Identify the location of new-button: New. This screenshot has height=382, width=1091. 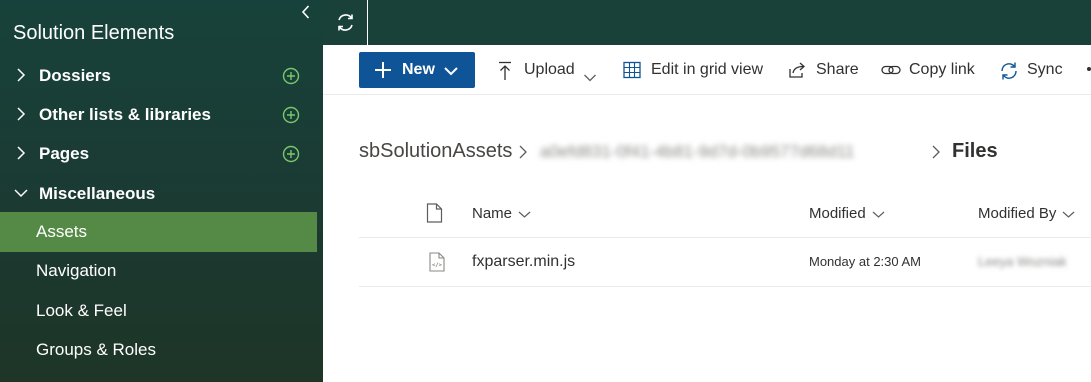
(417, 70).